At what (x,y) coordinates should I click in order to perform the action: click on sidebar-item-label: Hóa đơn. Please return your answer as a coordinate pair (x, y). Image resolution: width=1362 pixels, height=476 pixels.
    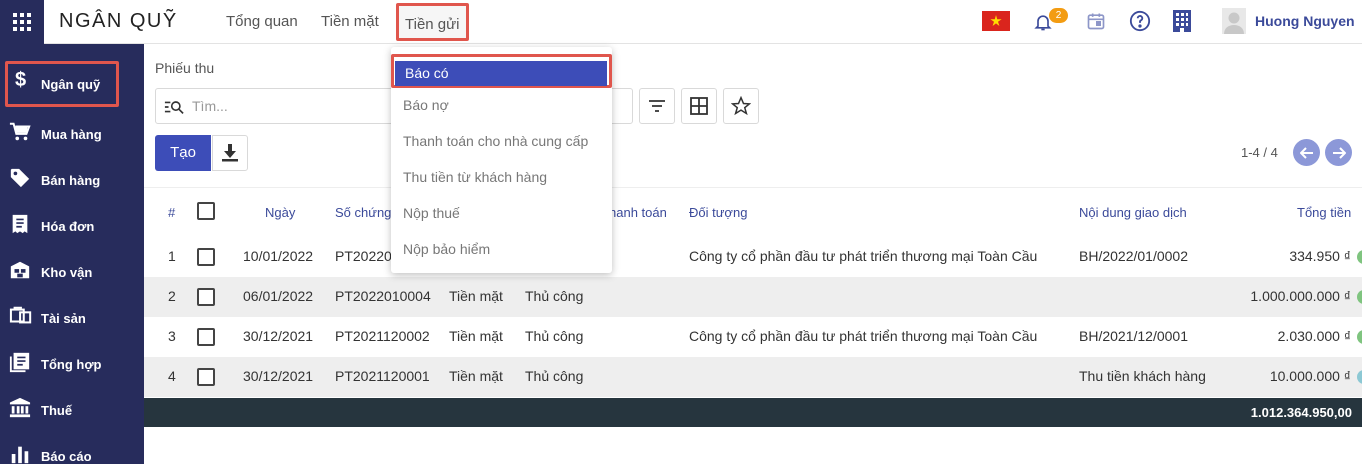
    Looking at the image, I should click on (68, 226).